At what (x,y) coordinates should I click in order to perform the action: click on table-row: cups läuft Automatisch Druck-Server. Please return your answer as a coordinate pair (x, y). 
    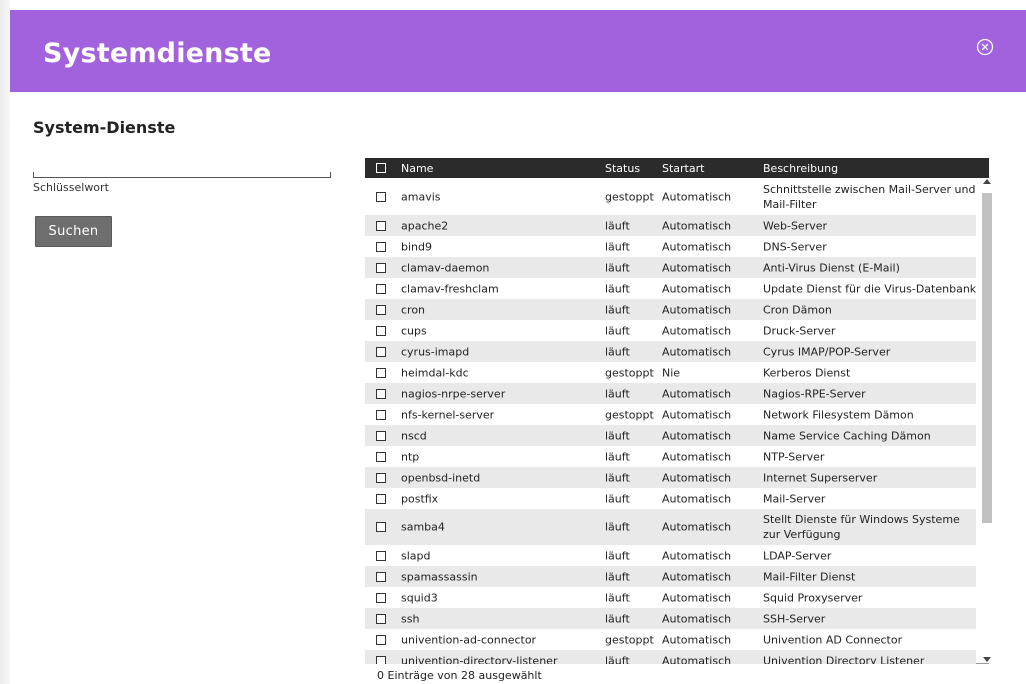
    Looking at the image, I should click on (670, 330).